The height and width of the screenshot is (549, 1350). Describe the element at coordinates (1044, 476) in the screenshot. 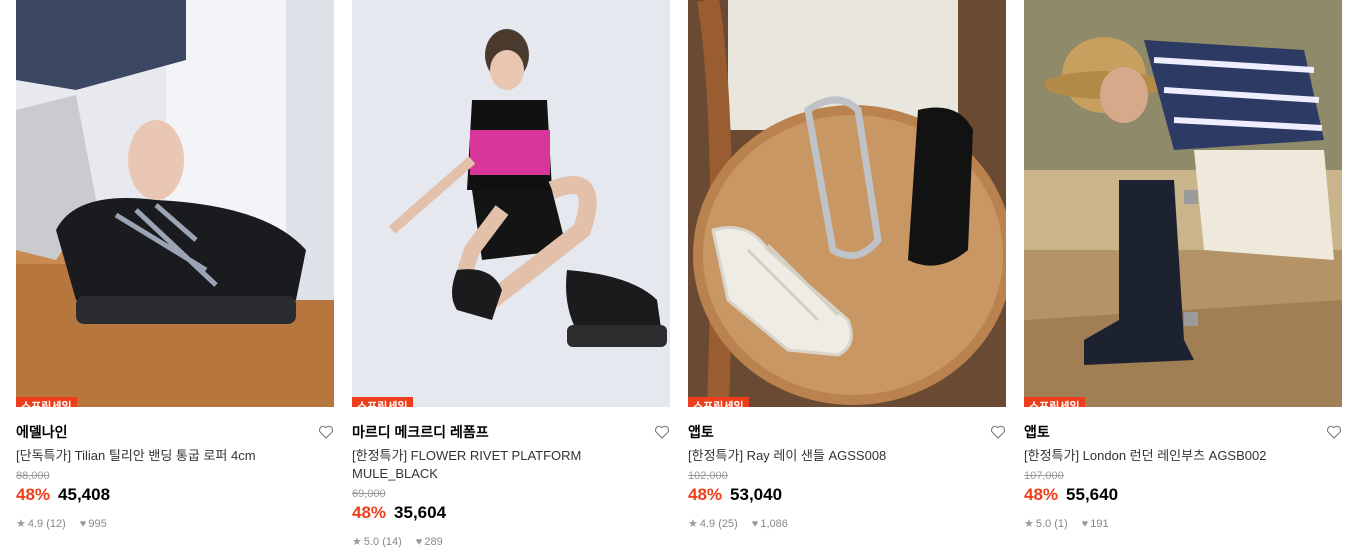

I see `original-price: 107,000` at that location.